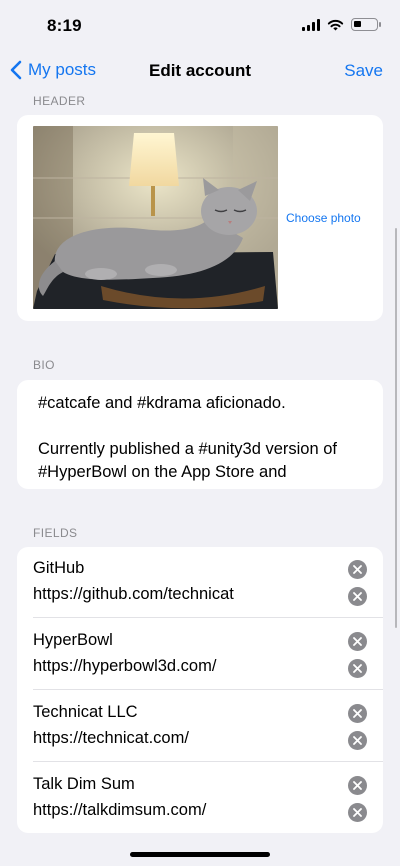 The width and height of the screenshot is (400, 866). What do you see at coordinates (363, 71) in the screenshot?
I see `save-button: Save` at bounding box center [363, 71].